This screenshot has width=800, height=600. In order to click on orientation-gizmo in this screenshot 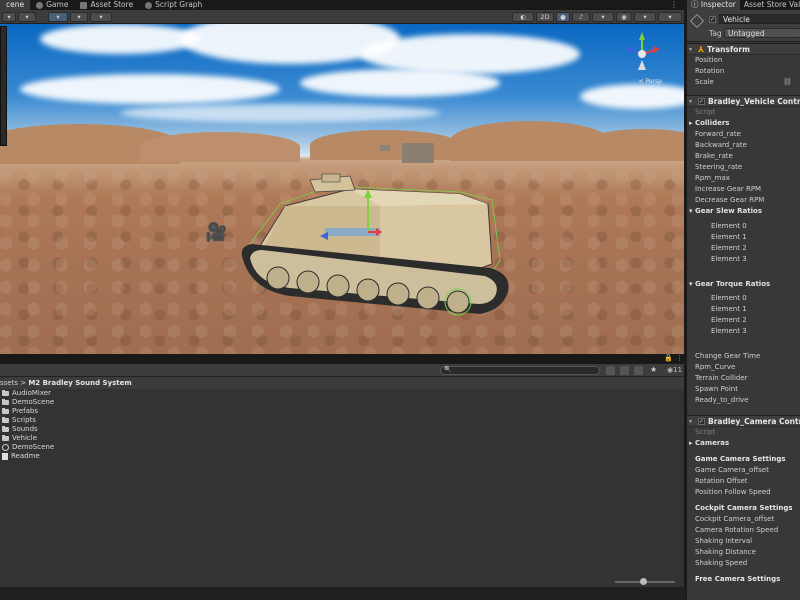, I will do `click(642, 56)`.